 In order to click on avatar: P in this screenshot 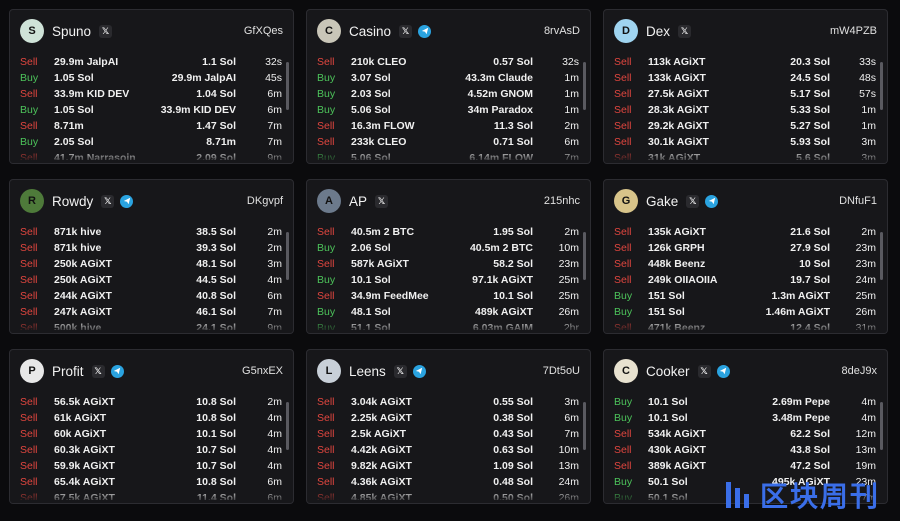, I will do `click(32, 371)`.